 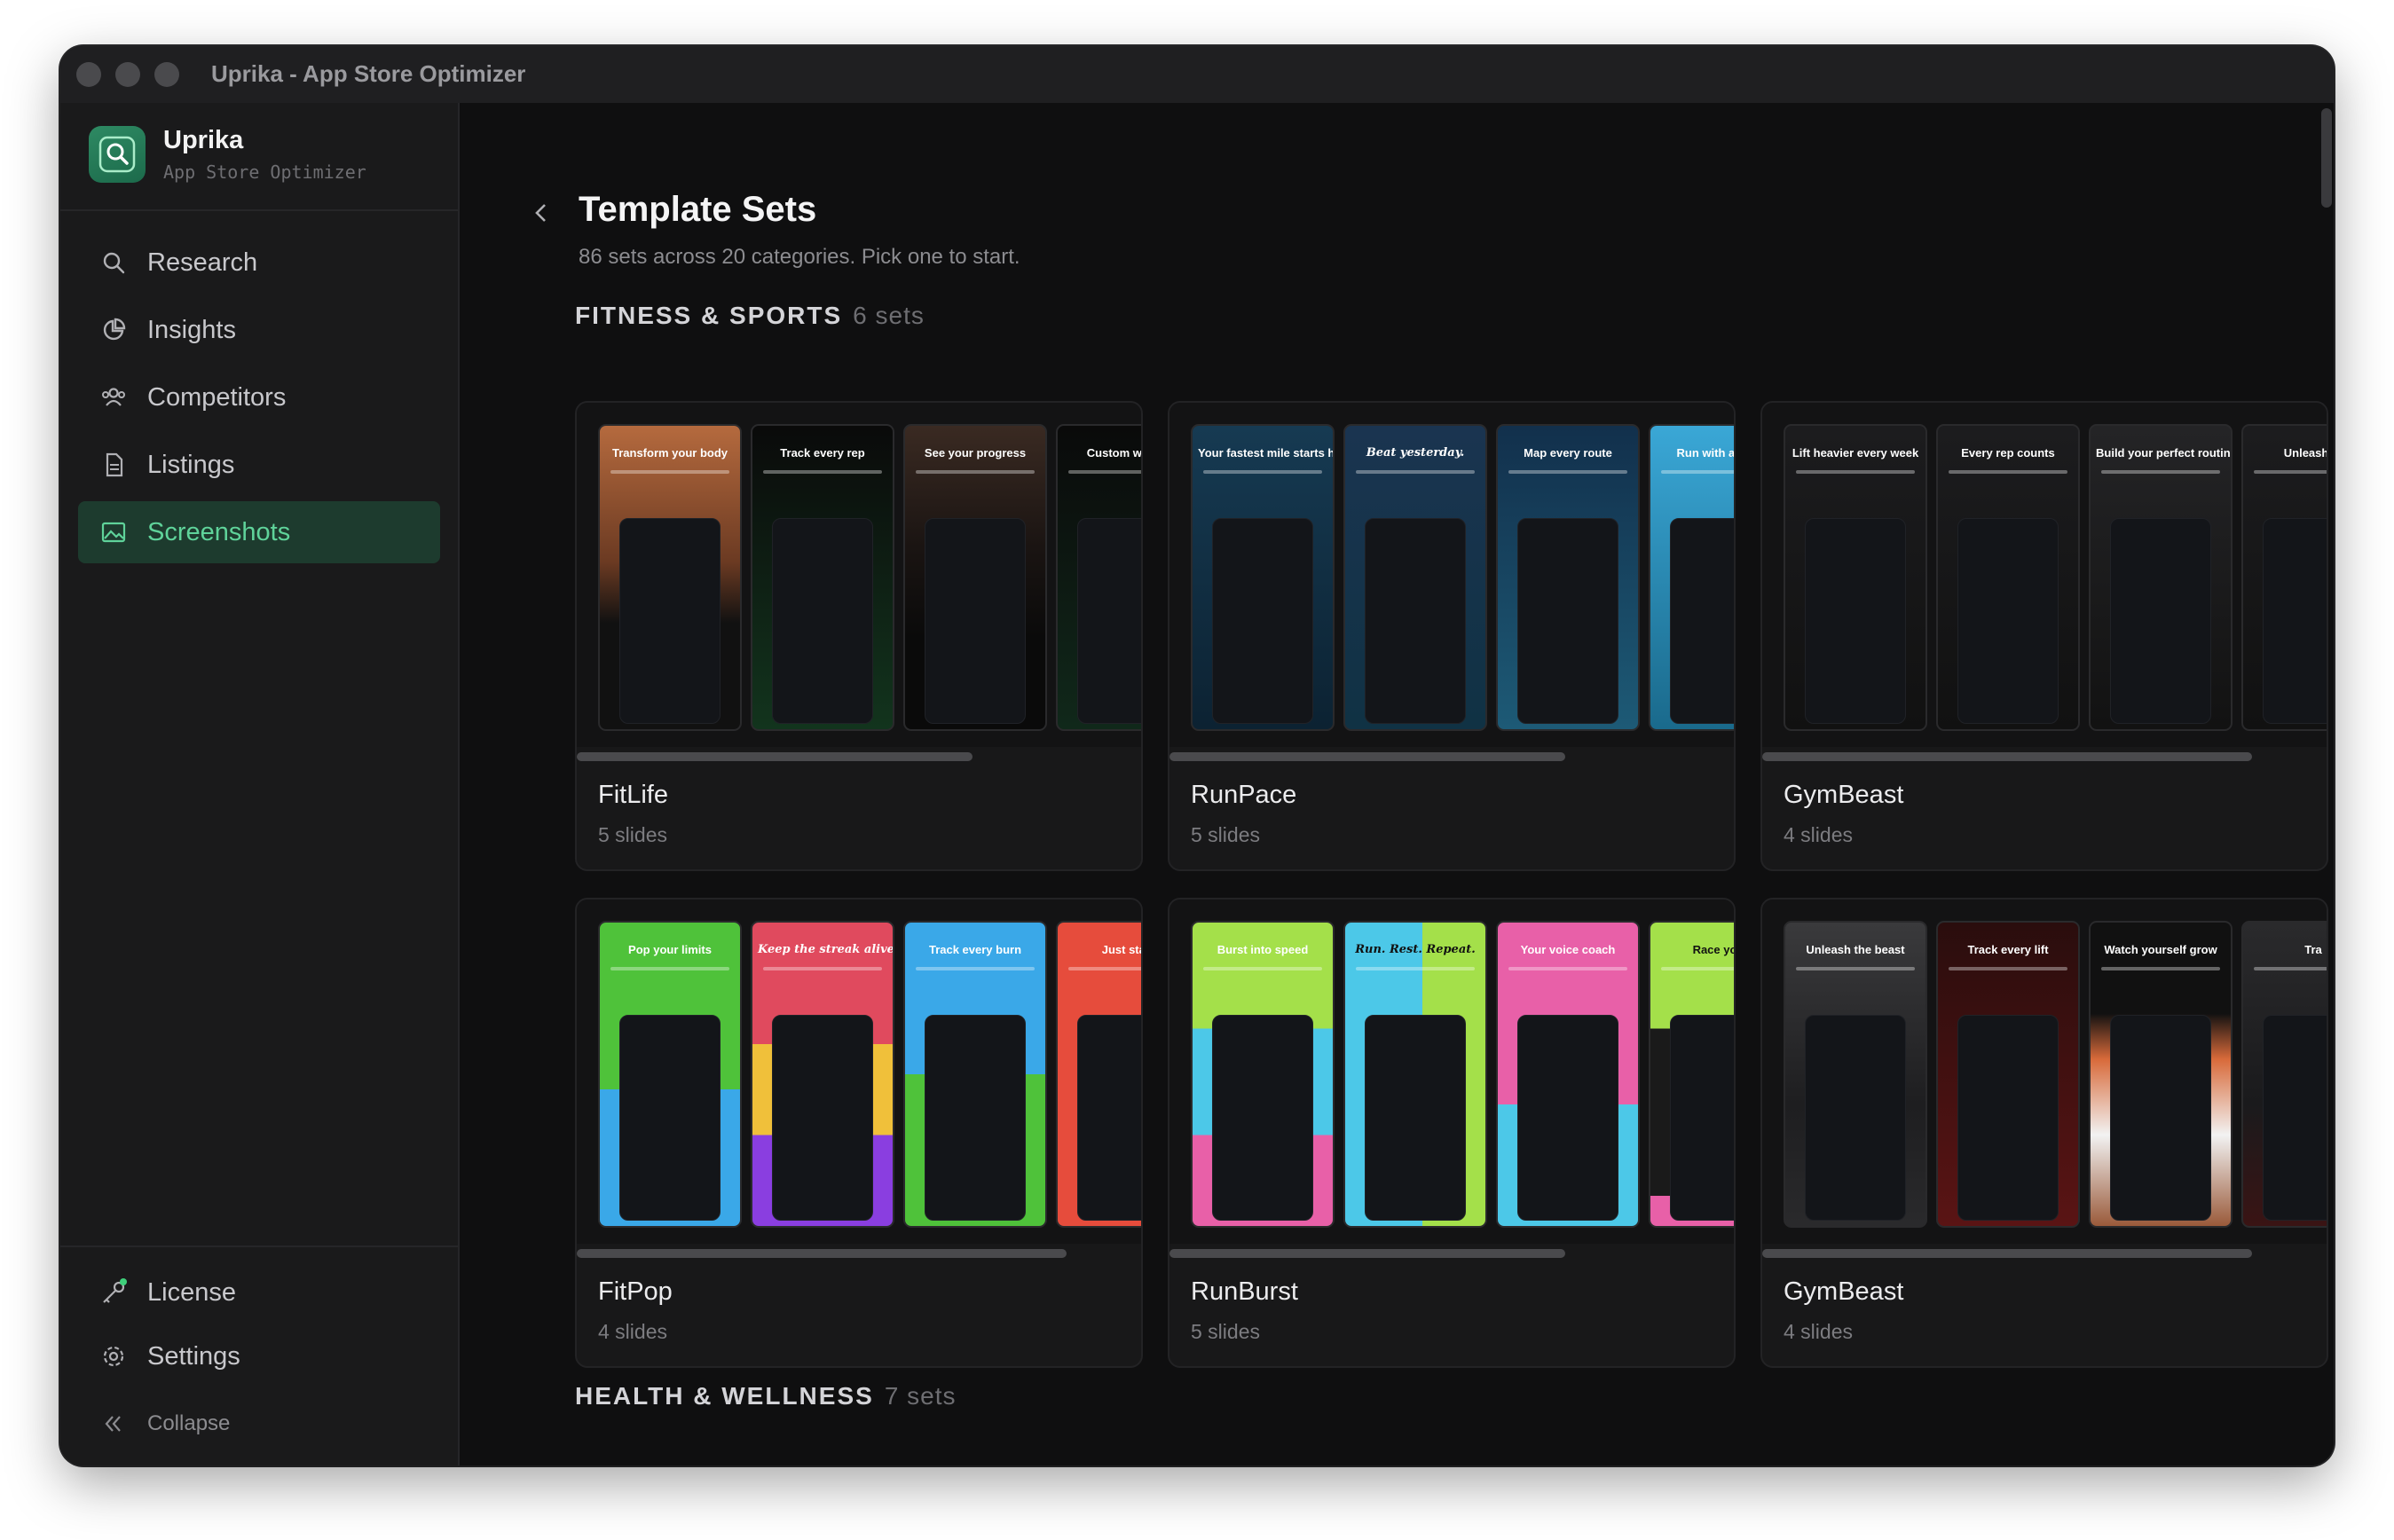 I want to click on slide-caption: Run with anywh, so click(x=1705, y=453).